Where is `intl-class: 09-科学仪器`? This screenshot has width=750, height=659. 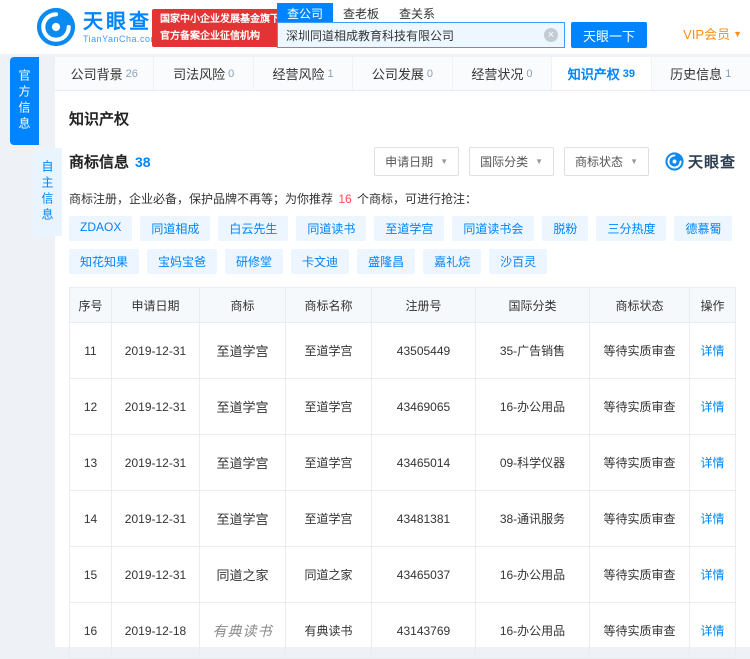
intl-class: 09-科学仪器 is located at coordinates (532, 462).